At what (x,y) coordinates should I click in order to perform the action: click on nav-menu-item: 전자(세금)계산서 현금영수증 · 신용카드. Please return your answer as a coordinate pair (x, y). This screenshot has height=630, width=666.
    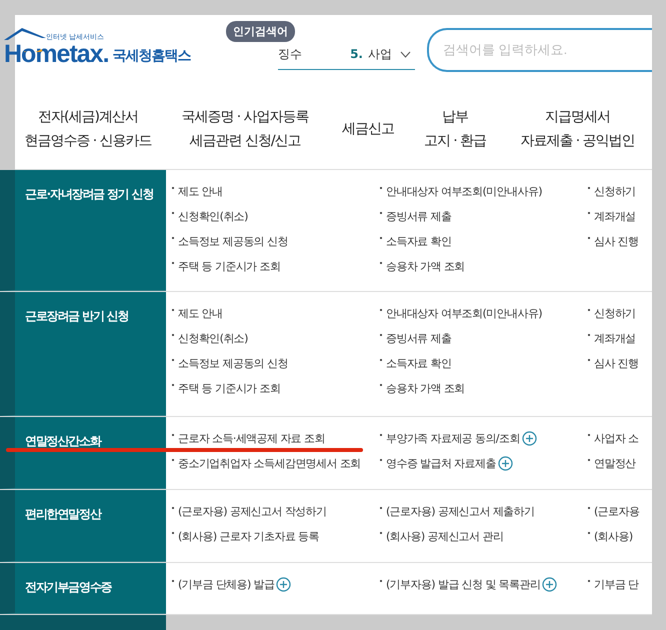
    Looking at the image, I should click on (88, 128).